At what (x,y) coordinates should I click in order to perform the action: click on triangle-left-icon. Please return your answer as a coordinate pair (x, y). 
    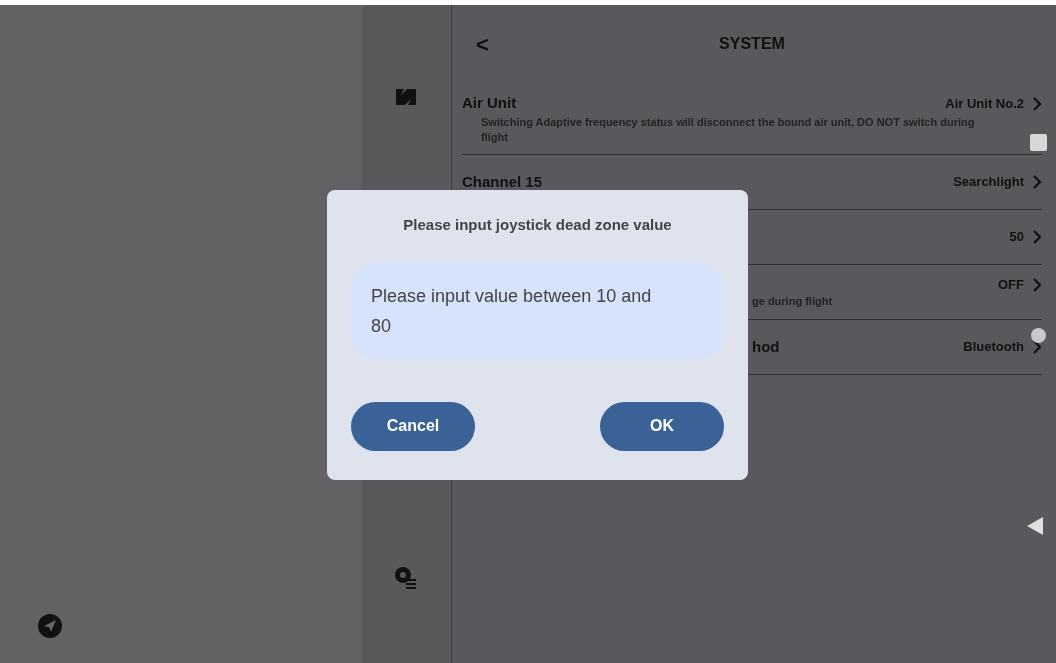
    Looking at the image, I should click on (1035, 526).